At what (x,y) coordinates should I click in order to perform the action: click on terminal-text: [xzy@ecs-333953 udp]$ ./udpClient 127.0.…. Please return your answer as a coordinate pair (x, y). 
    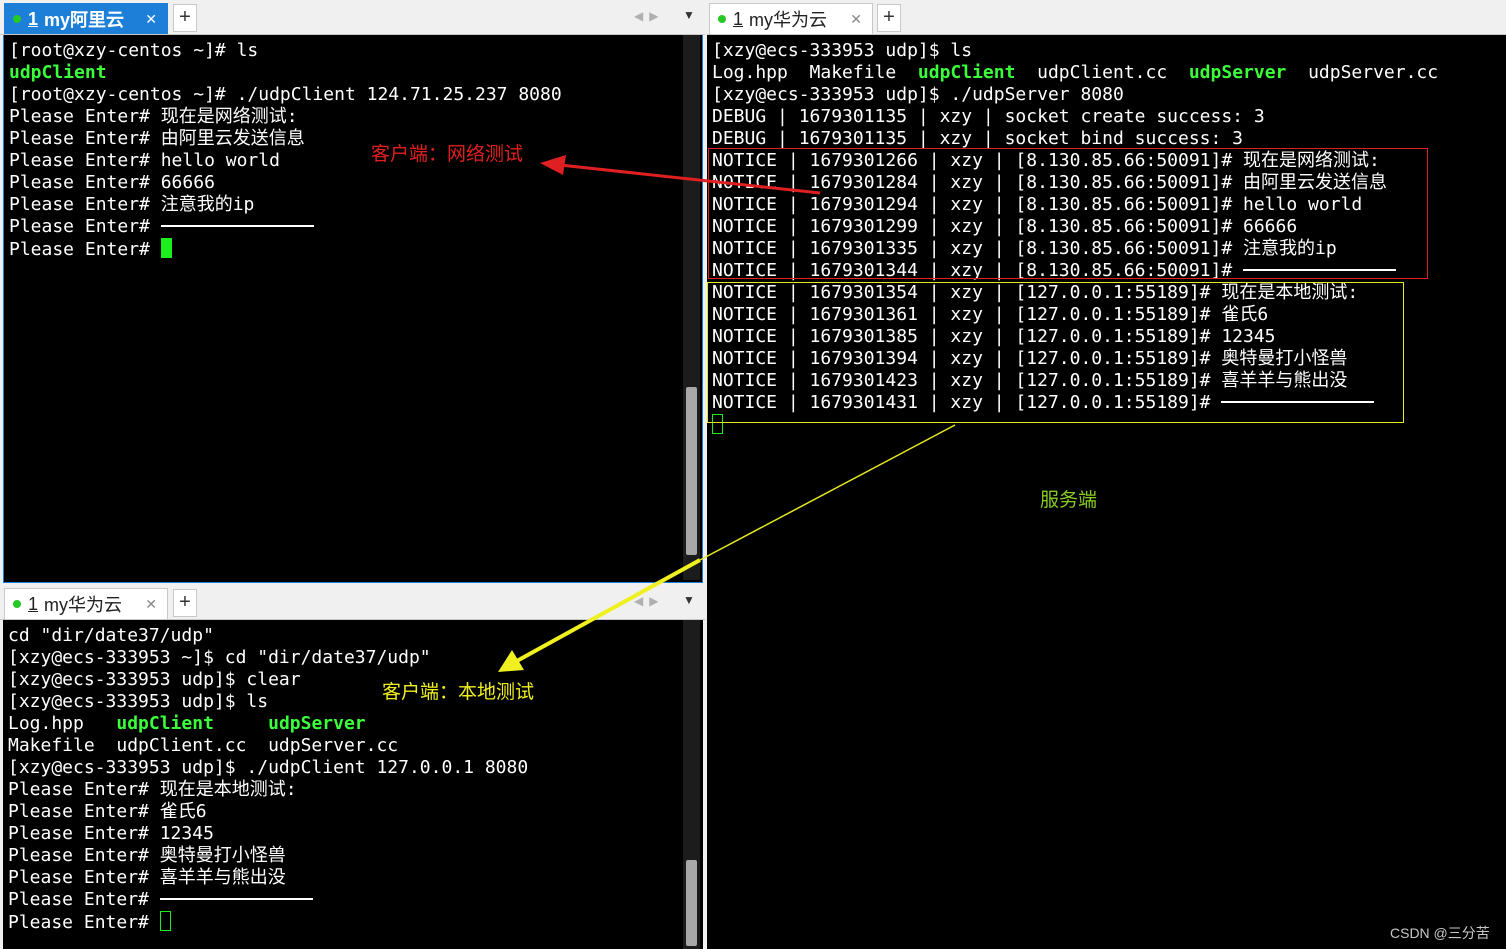
    Looking at the image, I should click on (268, 767).